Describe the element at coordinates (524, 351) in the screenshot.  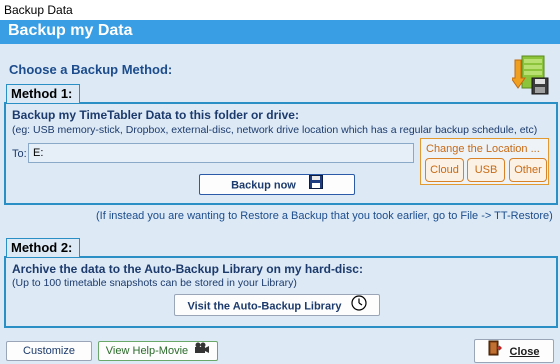
I see `close-label: Close` at that location.